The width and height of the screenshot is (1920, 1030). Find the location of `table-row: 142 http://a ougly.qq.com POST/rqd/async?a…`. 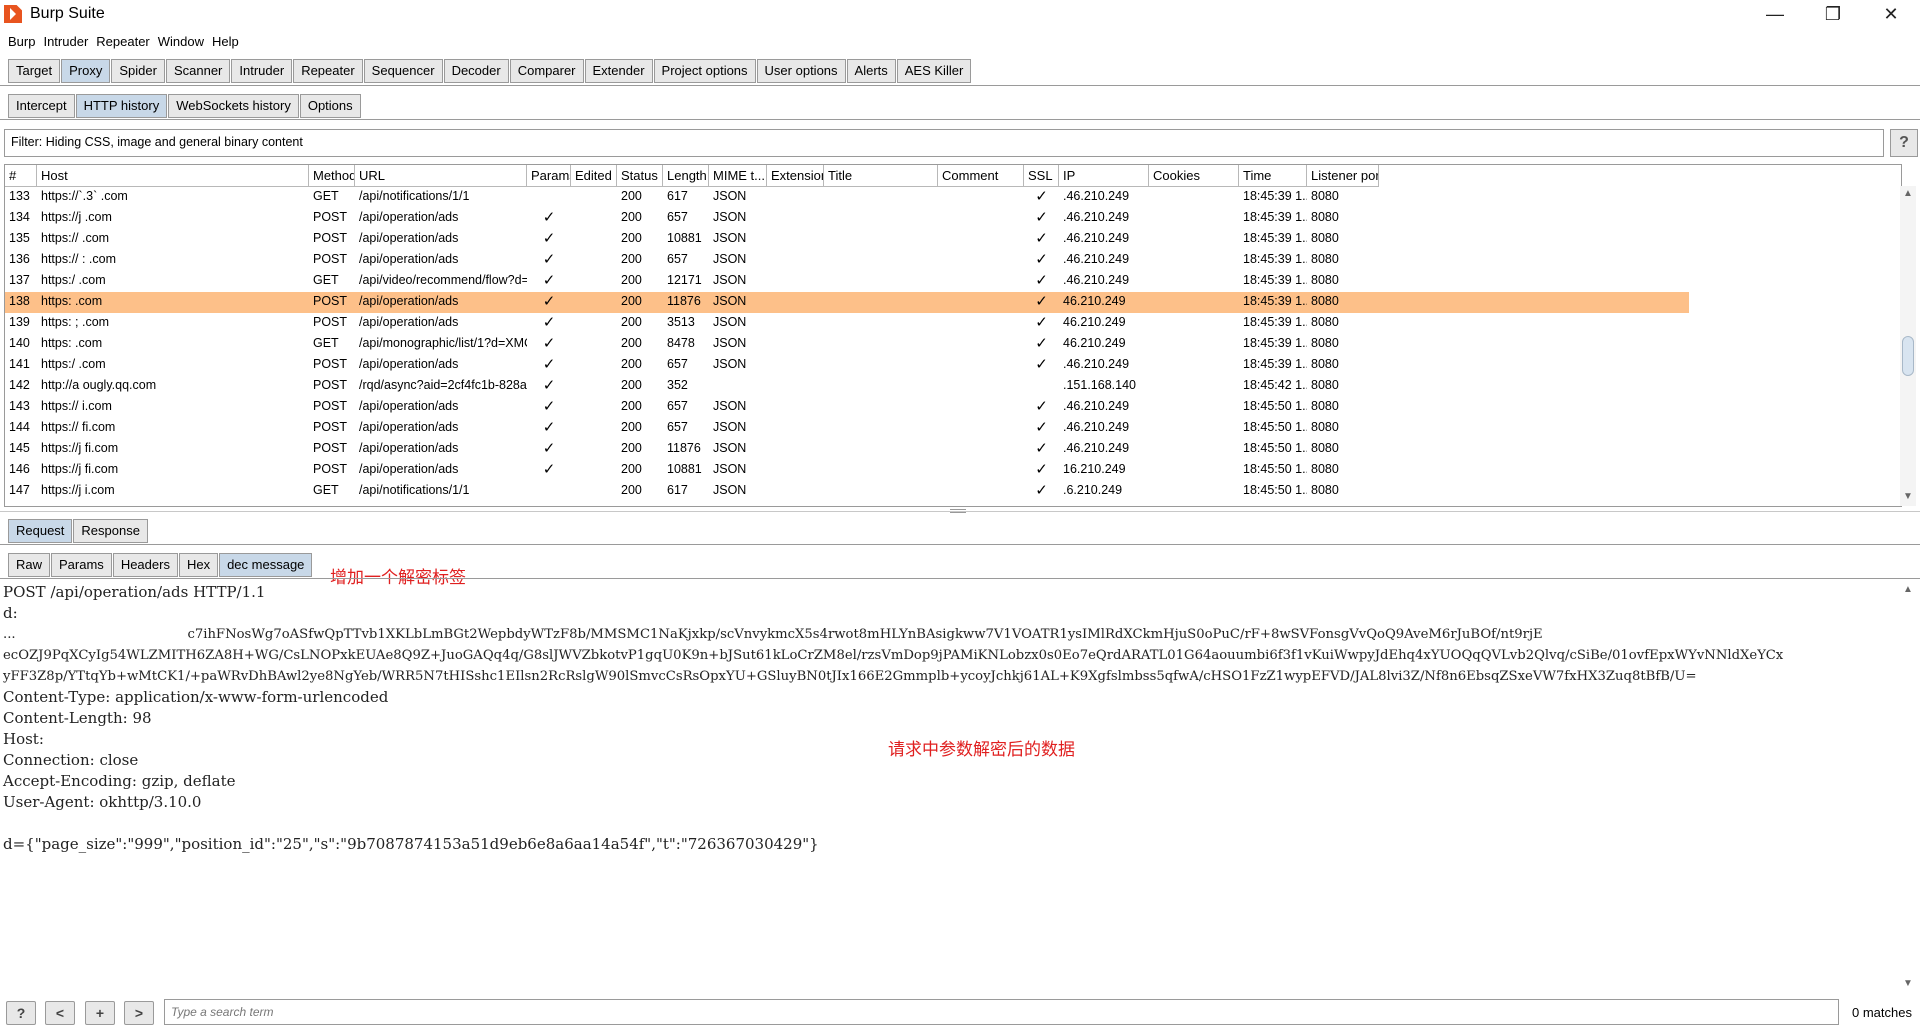

table-row: 142 http://a ougly.qq.com POST/rqd/async?a… is located at coordinates (847, 386).